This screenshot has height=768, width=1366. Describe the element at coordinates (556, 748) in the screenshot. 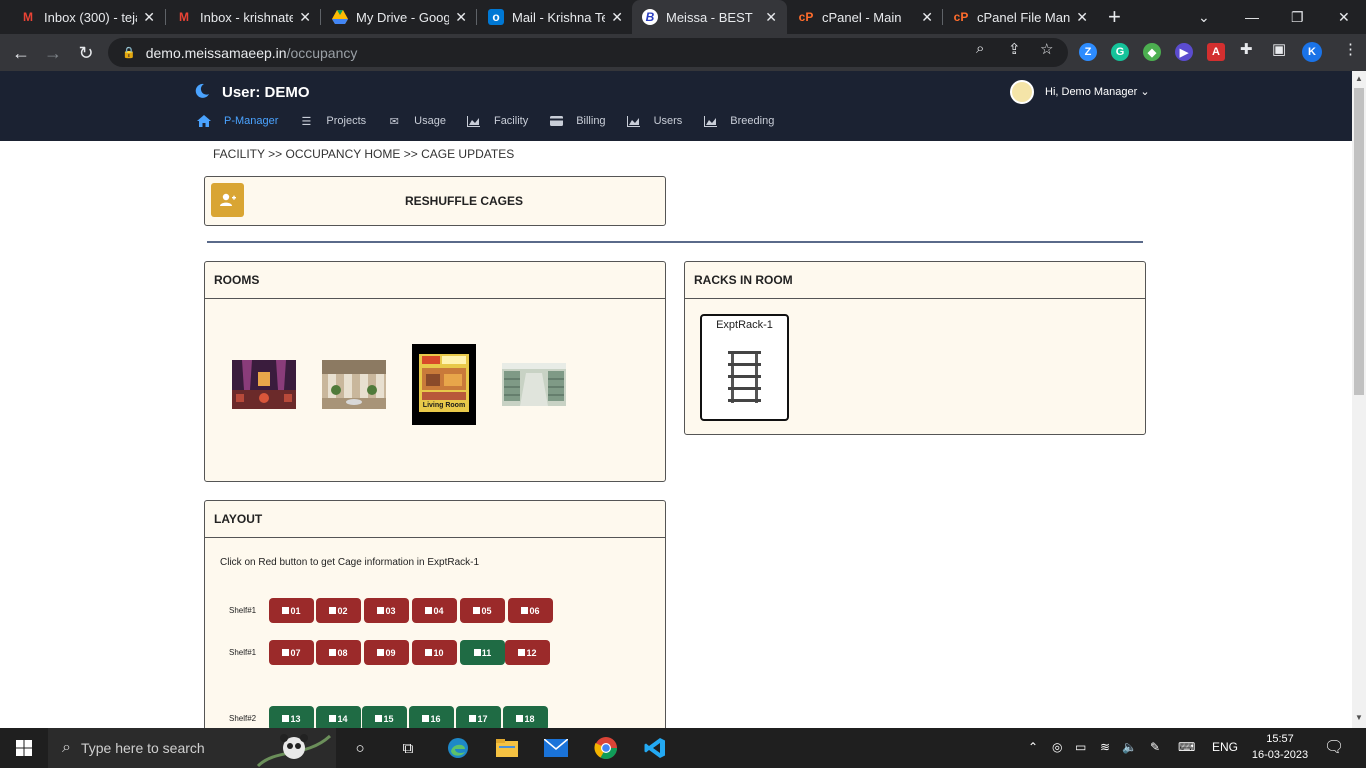

I see `mail-app-icon` at that location.